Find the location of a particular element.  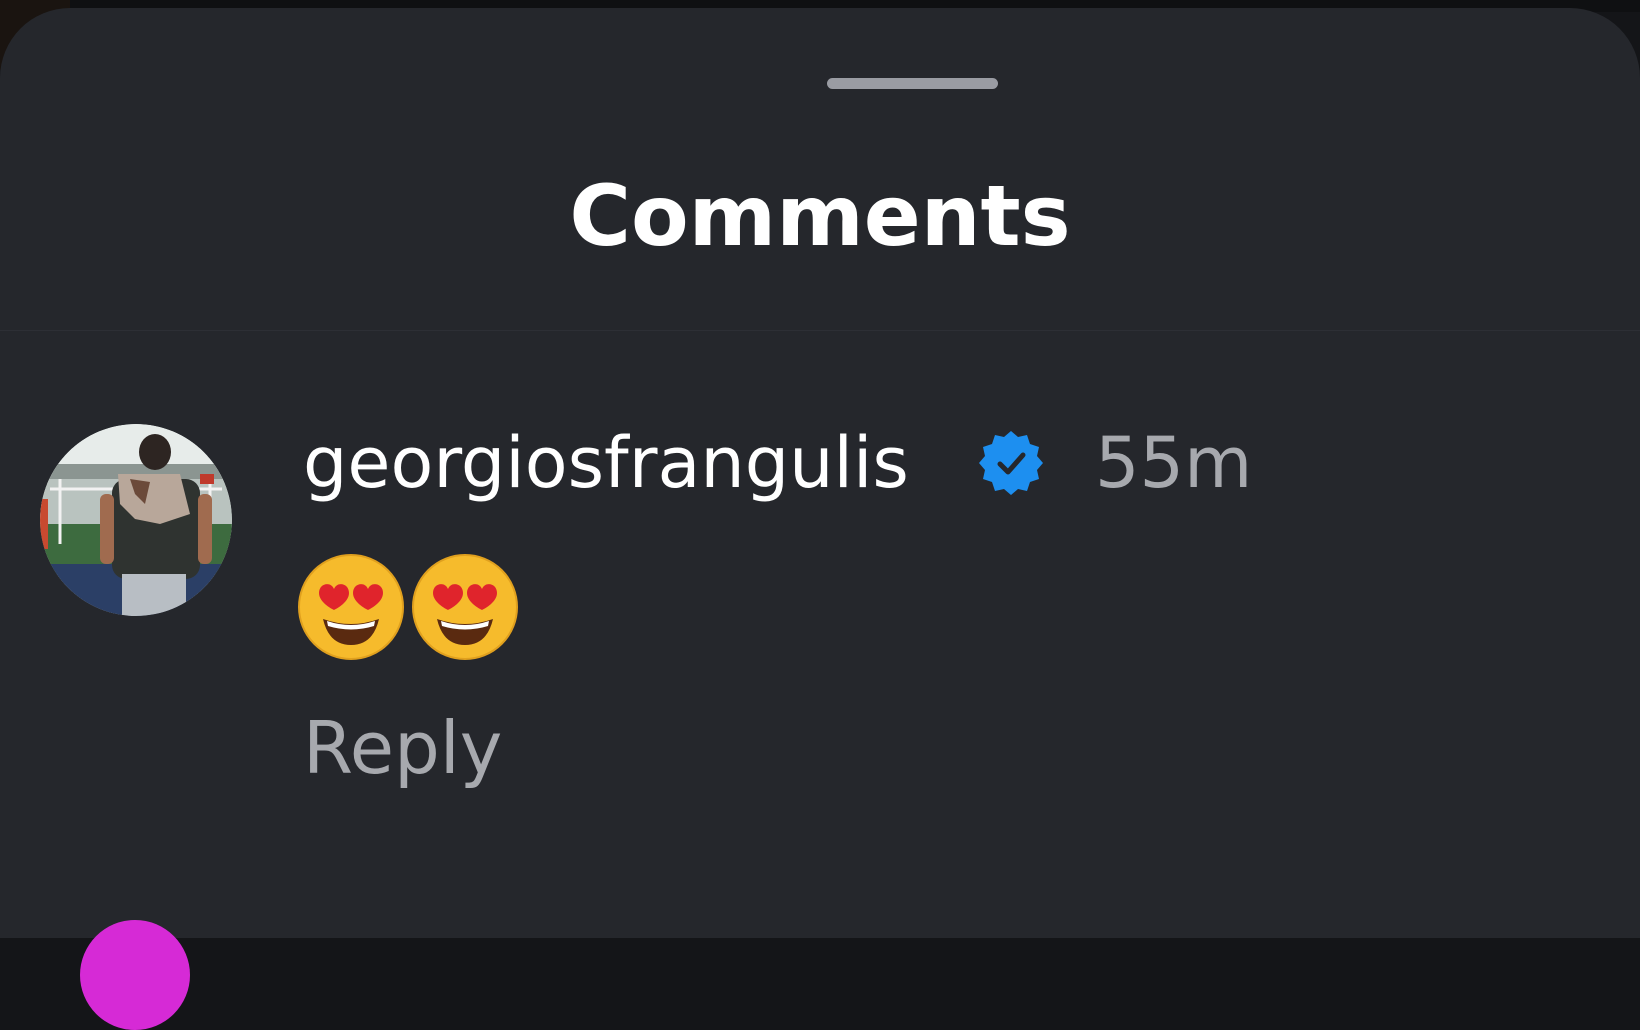

header-divider is located at coordinates (820, 330).